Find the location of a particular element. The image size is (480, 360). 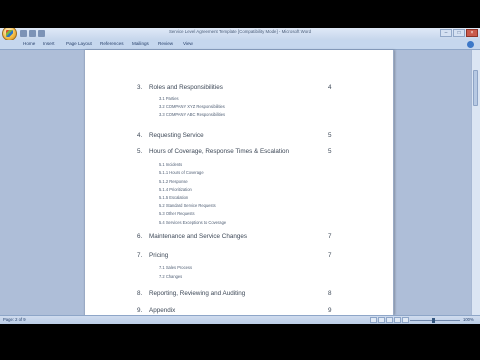

toc-subentry: 5.1.2 Response is located at coordinates (173, 181).